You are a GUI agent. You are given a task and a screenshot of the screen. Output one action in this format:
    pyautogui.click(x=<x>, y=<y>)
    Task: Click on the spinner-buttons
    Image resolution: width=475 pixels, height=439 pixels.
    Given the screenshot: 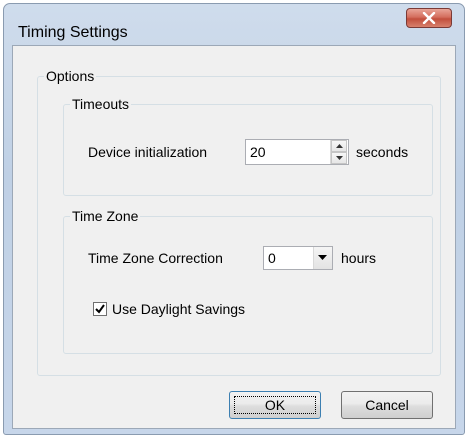 What is the action you would take?
    pyautogui.click(x=339, y=152)
    